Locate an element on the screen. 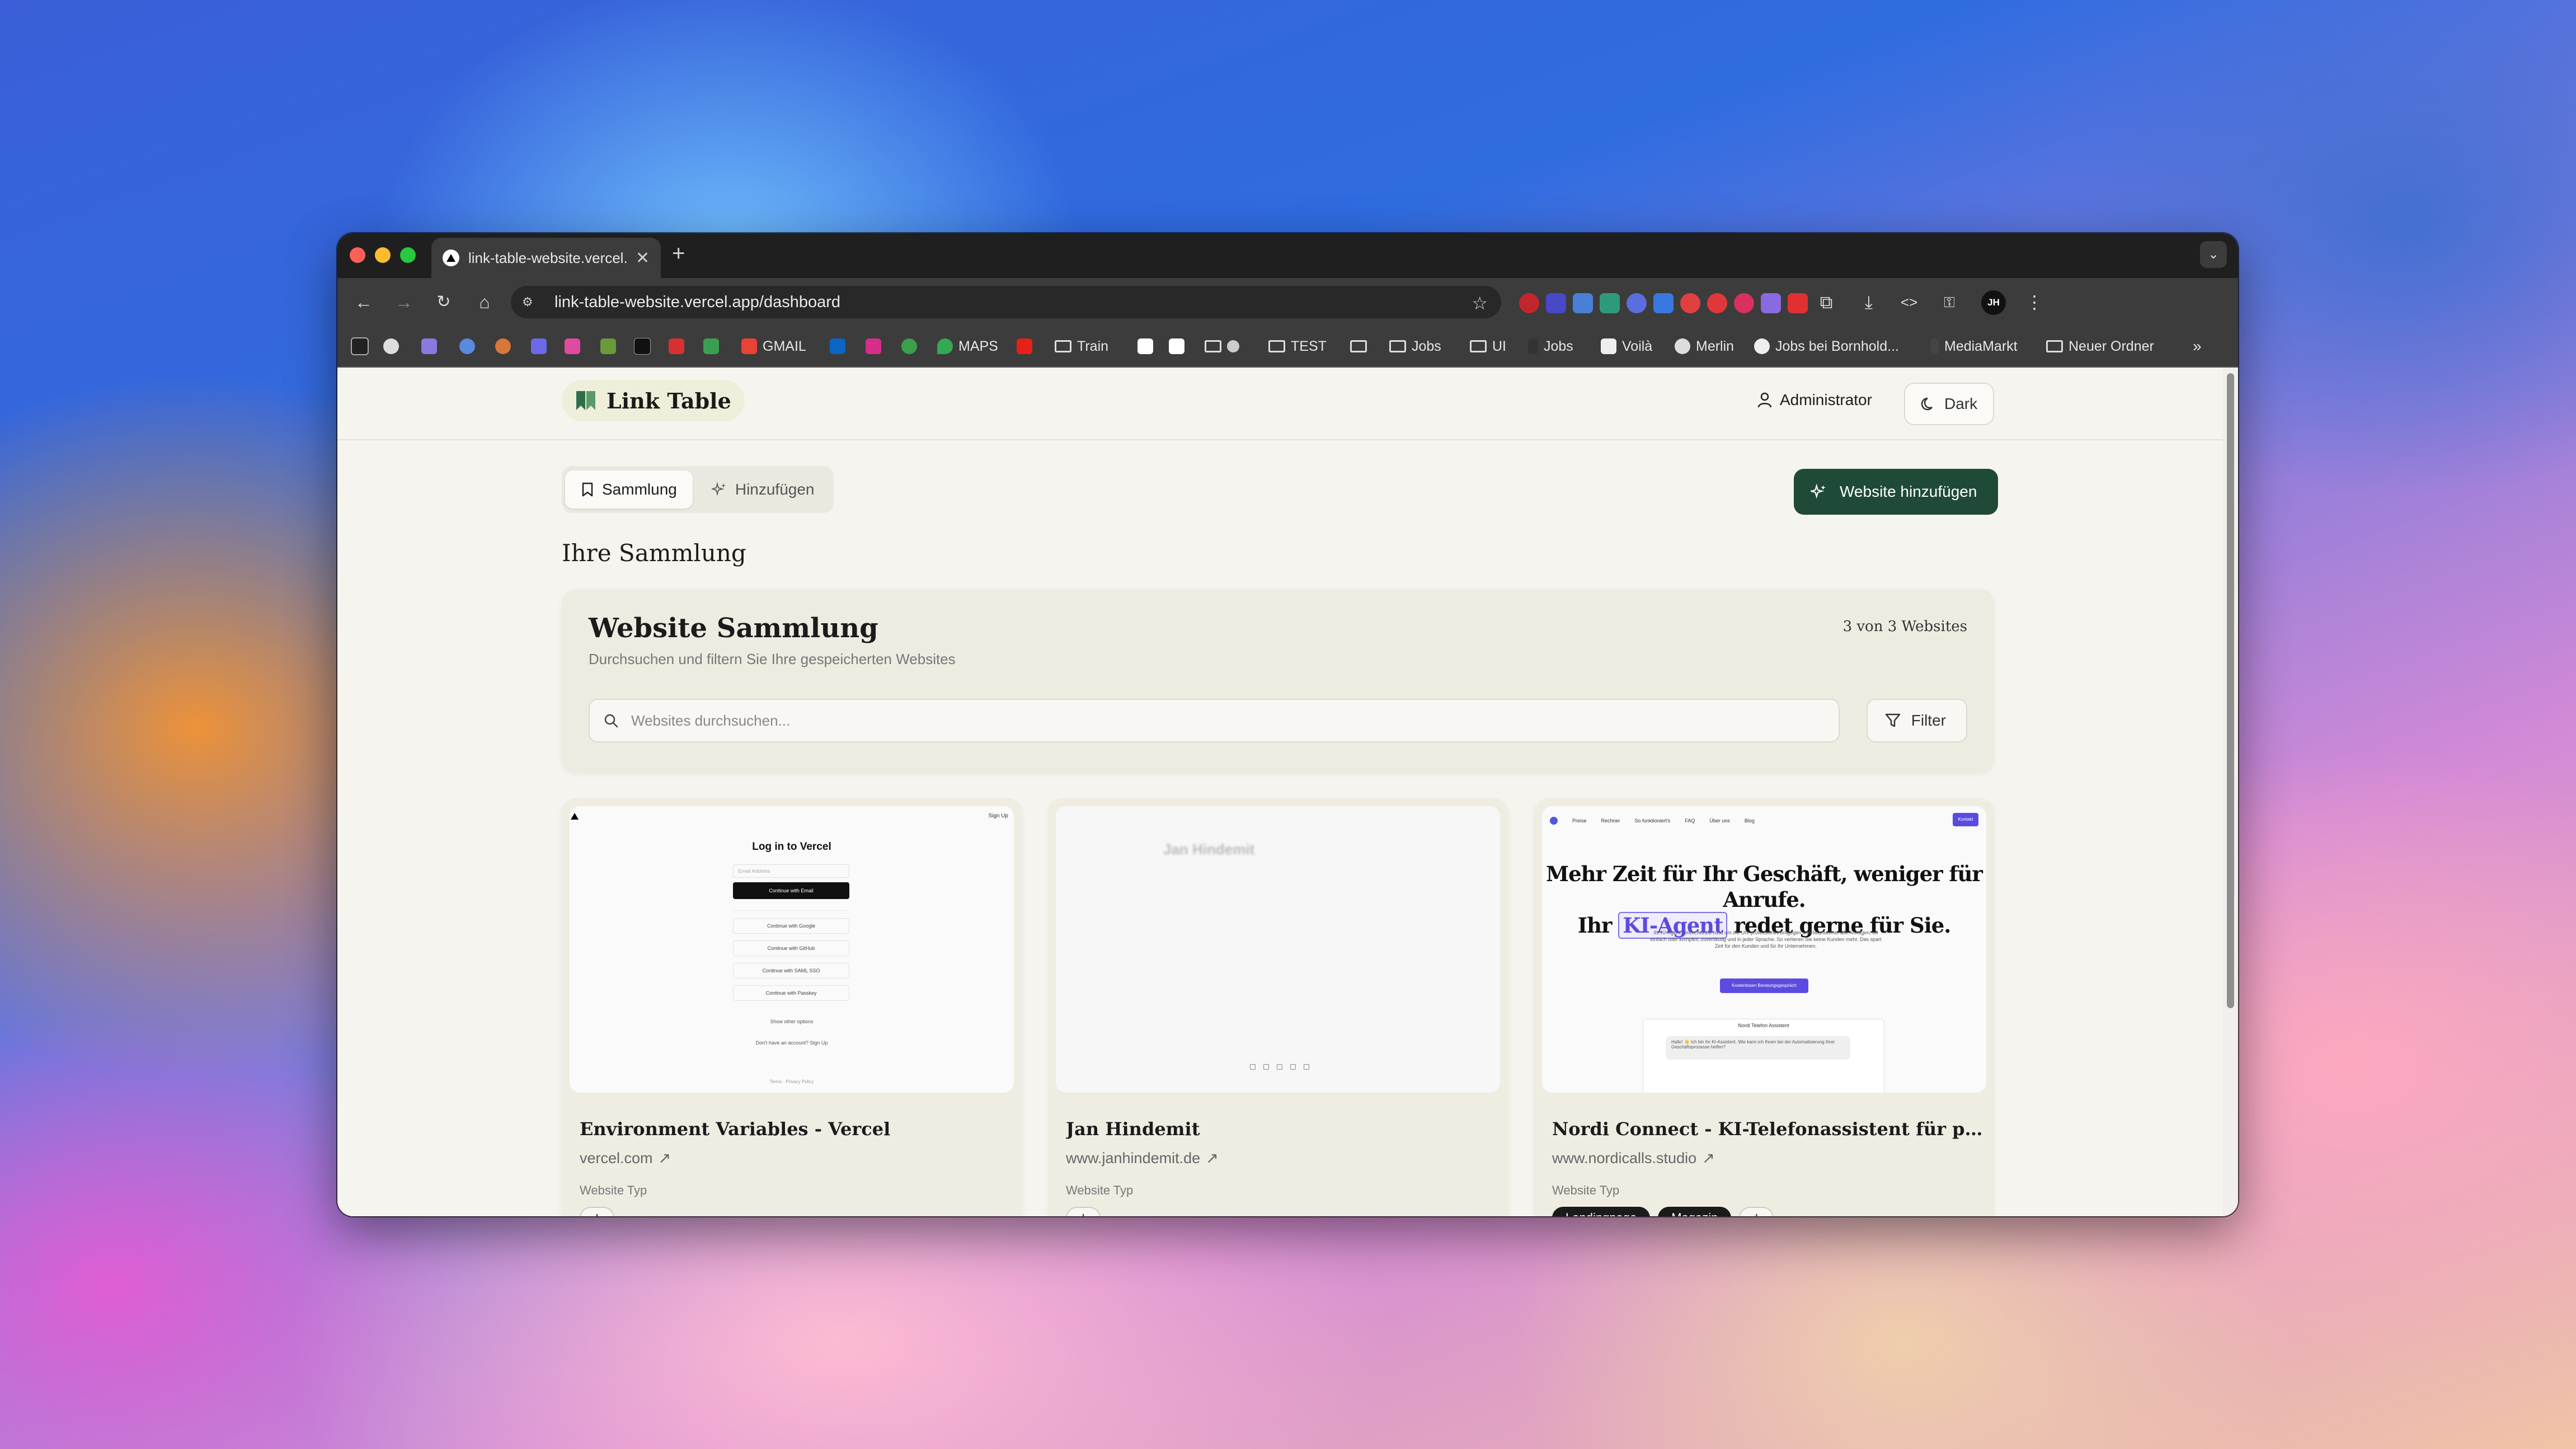  theme-toggle-button: Dark is located at coordinates (1949, 404).